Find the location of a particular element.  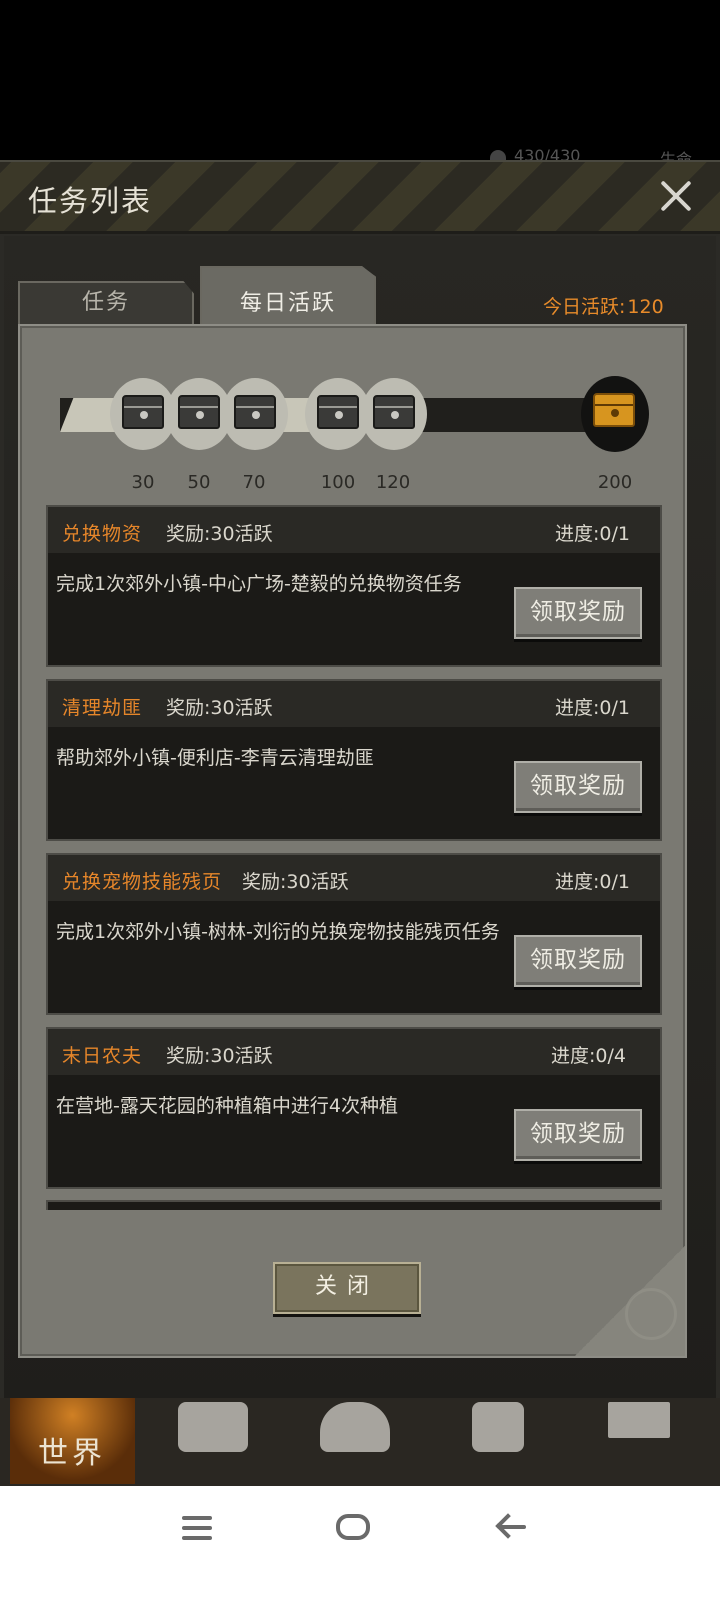

close-button: 关闭 is located at coordinates (347, 1288).